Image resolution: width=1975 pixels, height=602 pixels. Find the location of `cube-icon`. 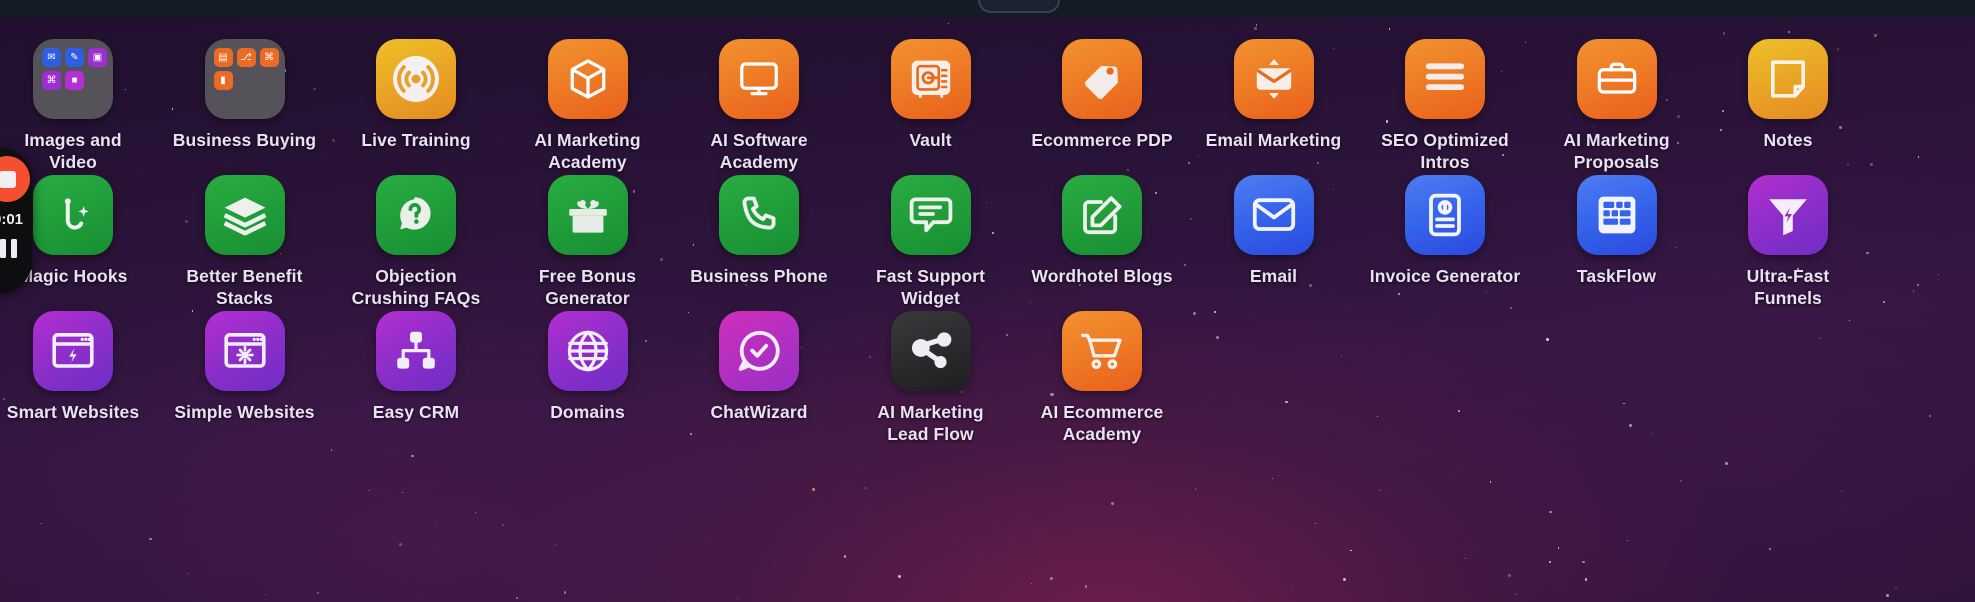

cube-icon is located at coordinates (587, 79).